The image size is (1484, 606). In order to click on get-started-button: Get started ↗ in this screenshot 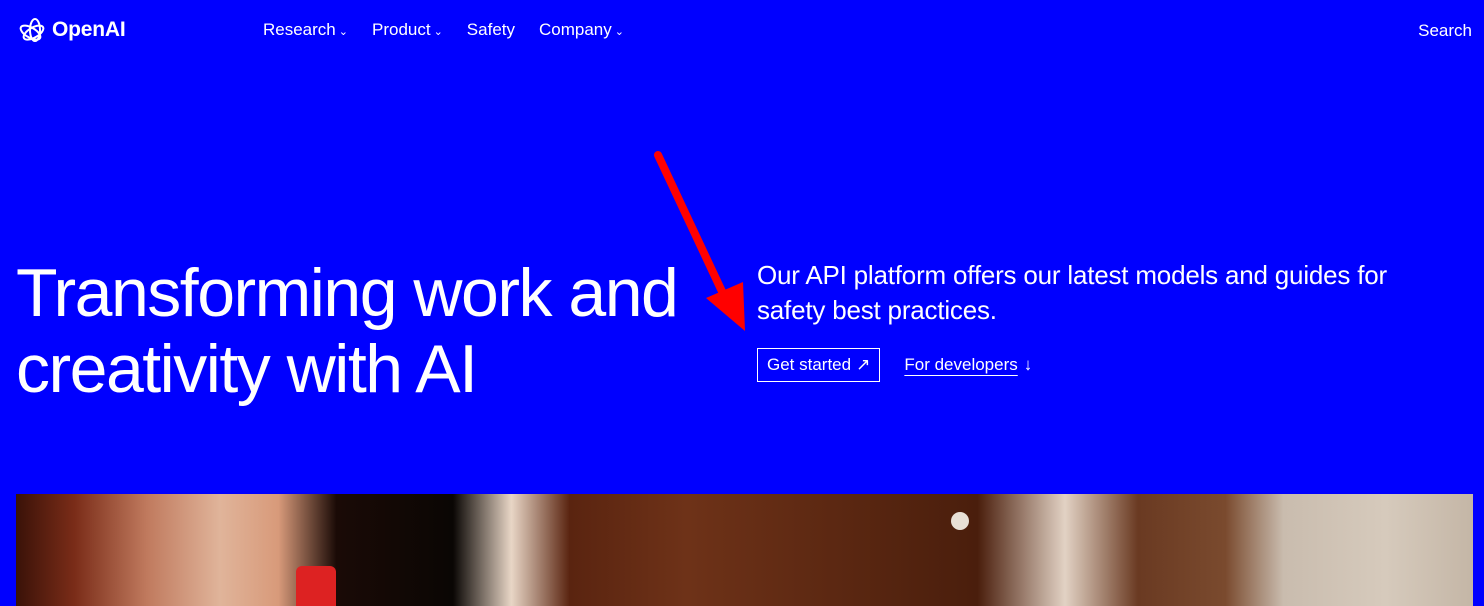, I will do `click(819, 365)`.